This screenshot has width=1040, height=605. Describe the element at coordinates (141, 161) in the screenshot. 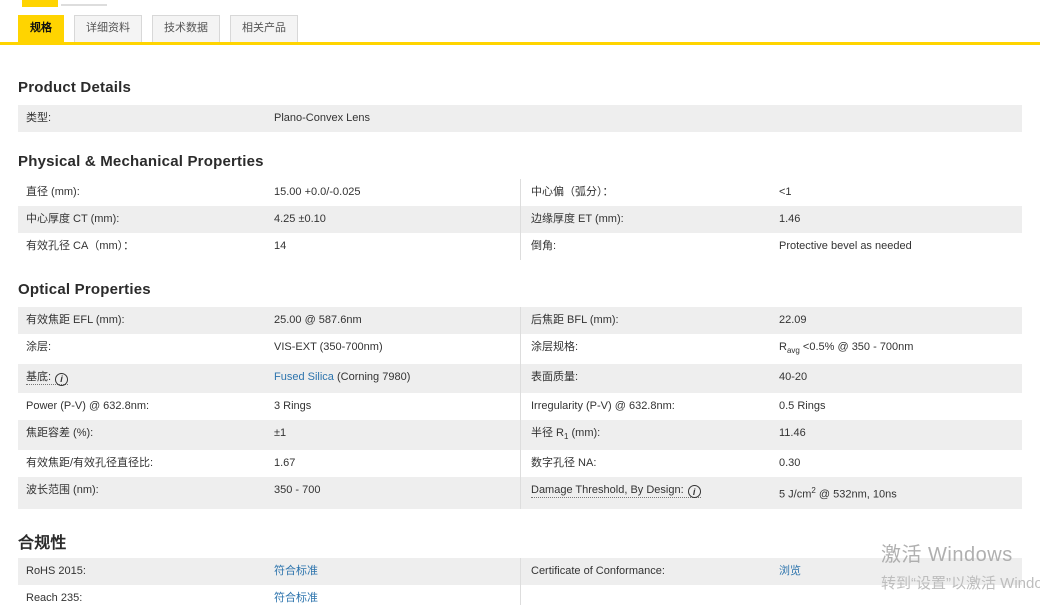

I see `section-title-physical: Physical & Mechanical Properties` at that location.